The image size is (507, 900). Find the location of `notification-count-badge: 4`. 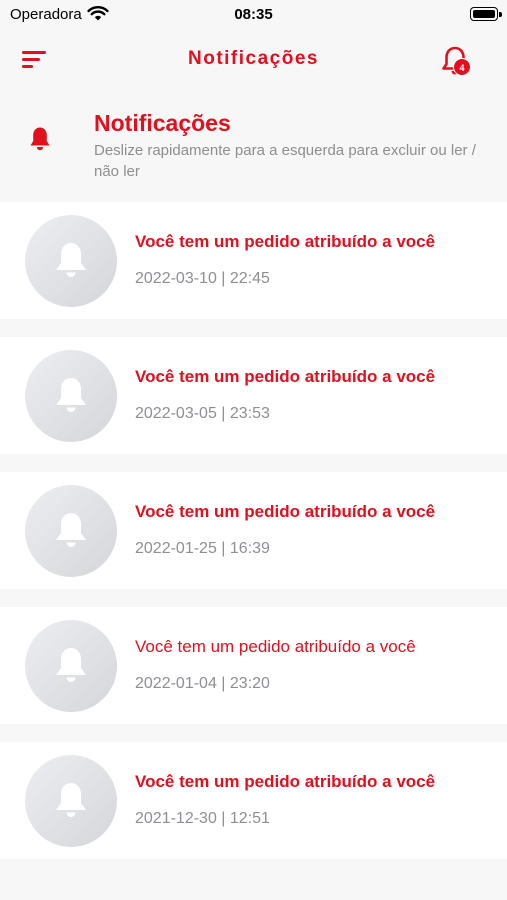

notification-count-badge: 4 is located at coordinates (462, 67).